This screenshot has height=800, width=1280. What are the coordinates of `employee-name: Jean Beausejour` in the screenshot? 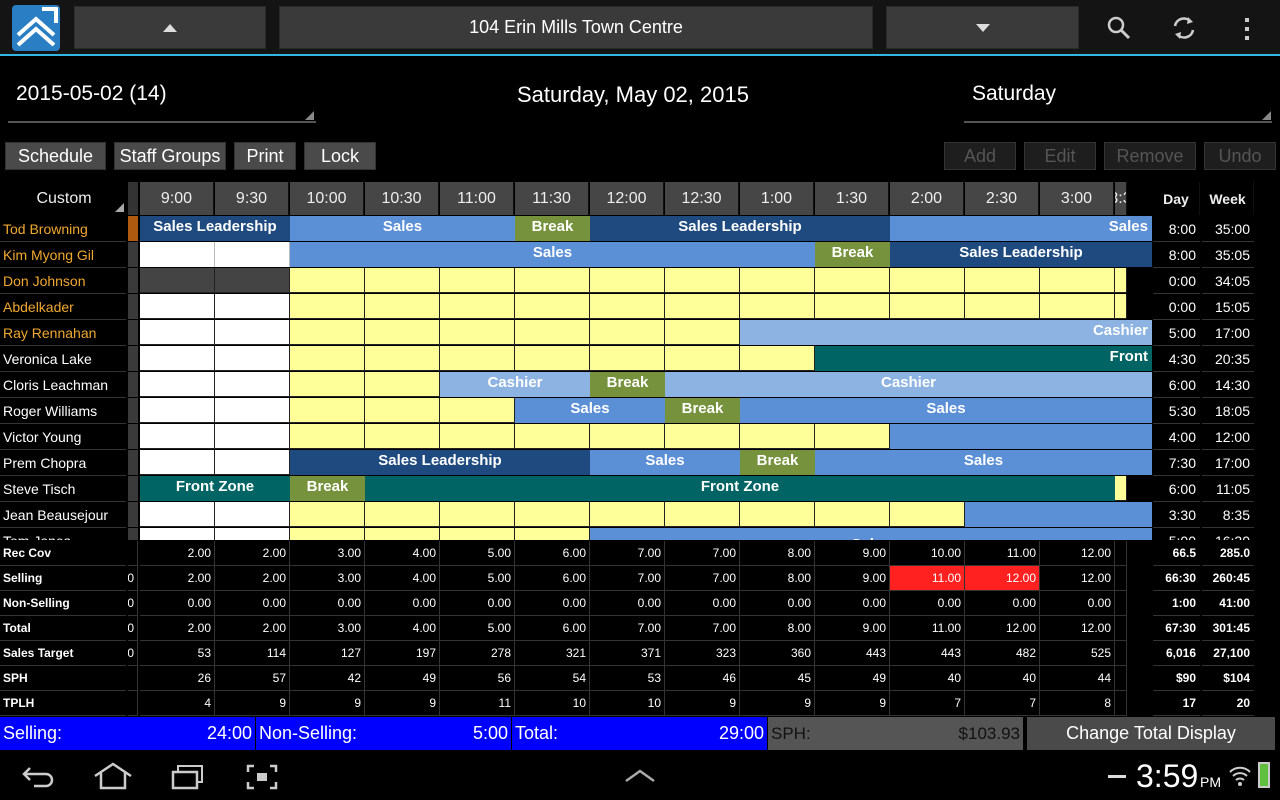 It's located at (63, 515).